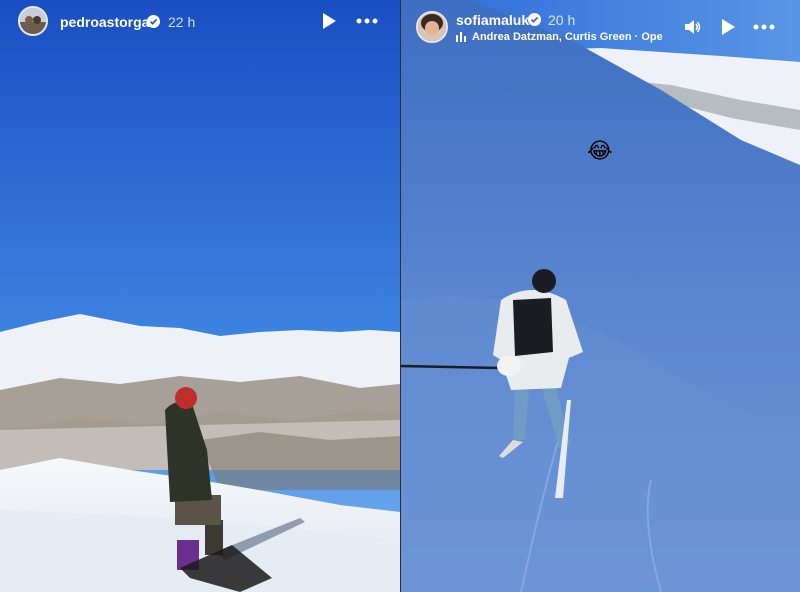  I want to click on music-attribution: Andrea Datzman, Curtis Green · Ope, so click(570, 37).